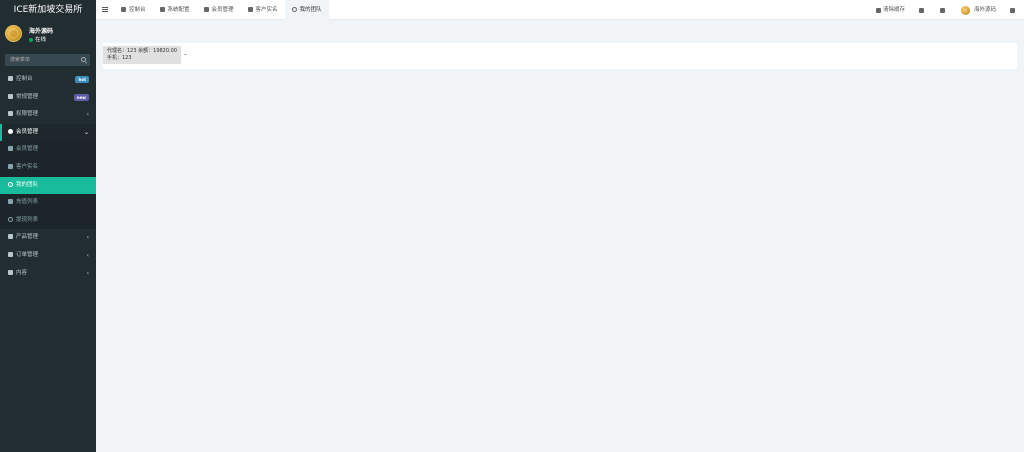 This screenshot has height=452, width=1024. I want to click on content-panel: 代理名：123 余额：19820.00 手机：123 –, so click(560, 56).